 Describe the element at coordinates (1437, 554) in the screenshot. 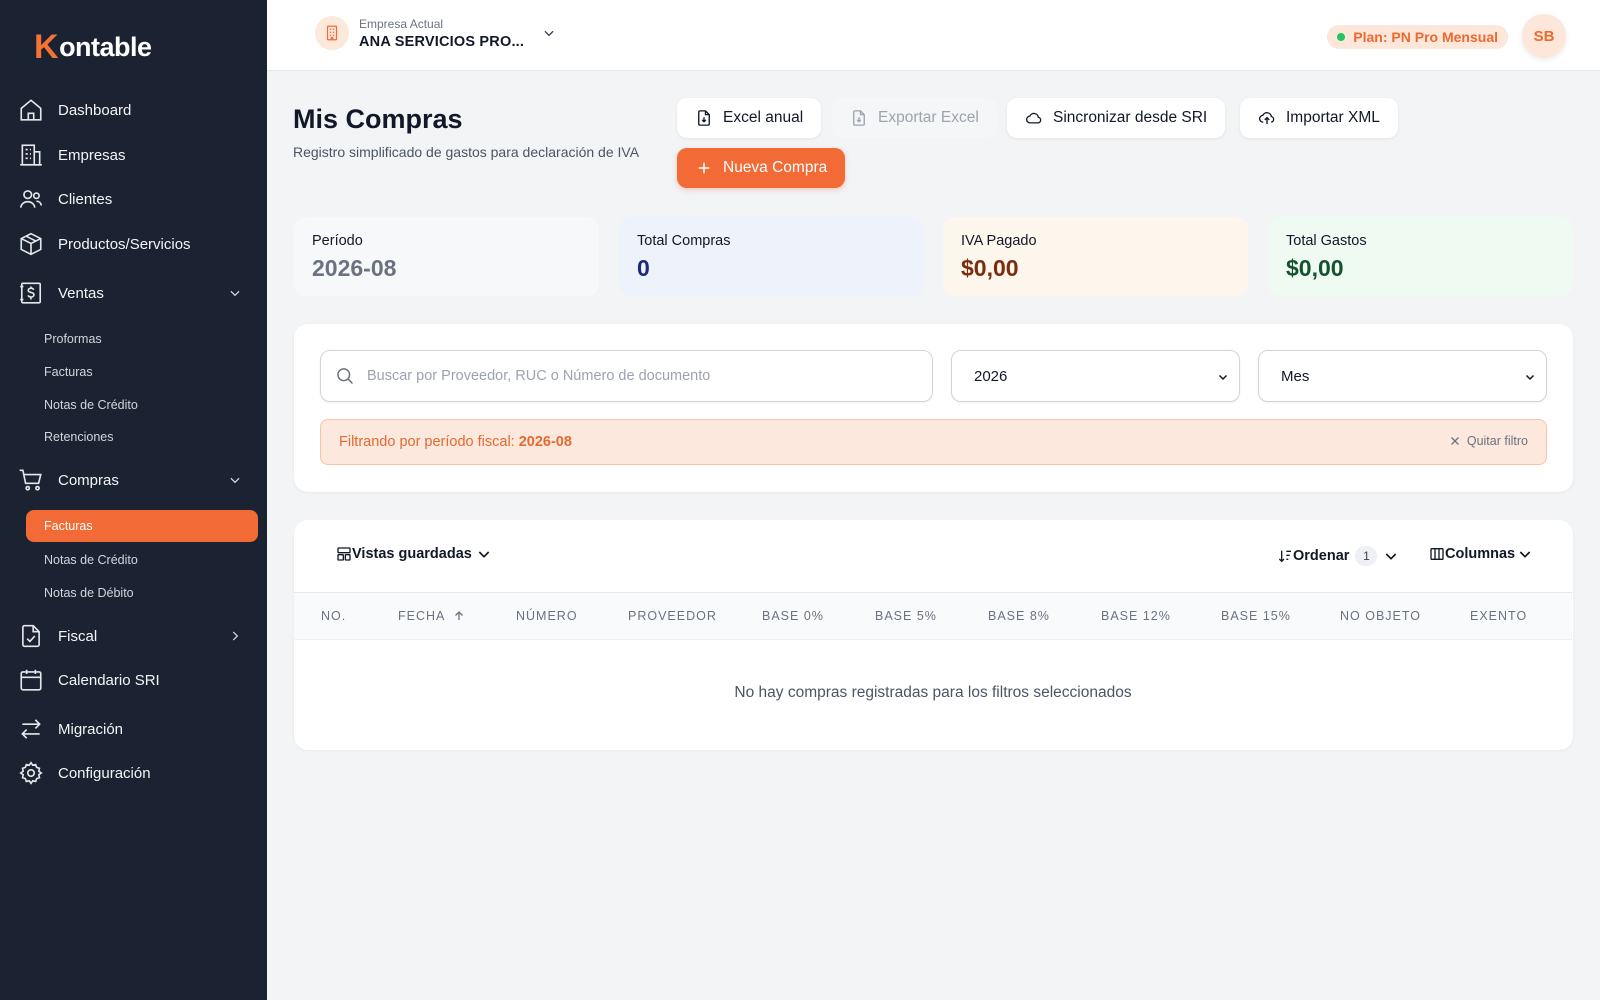

I see `columns-icon` at that location.